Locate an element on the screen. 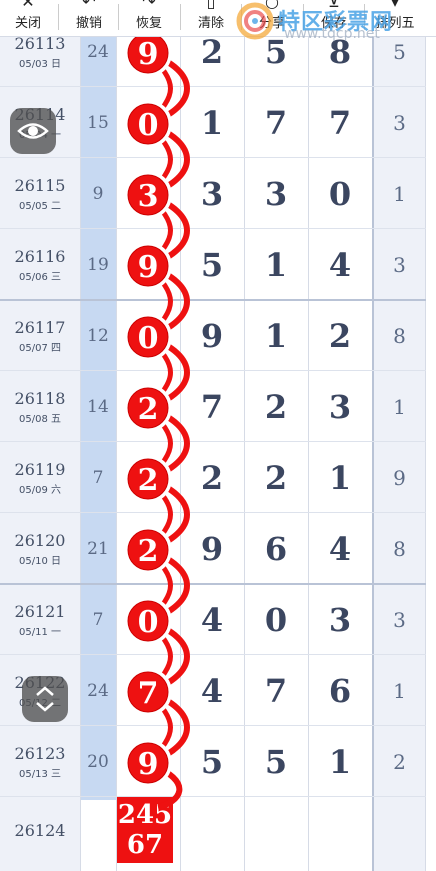 The height and width of the screenshot is (871, 436). logo-swirl-icon is located at coordinates (255, 21).